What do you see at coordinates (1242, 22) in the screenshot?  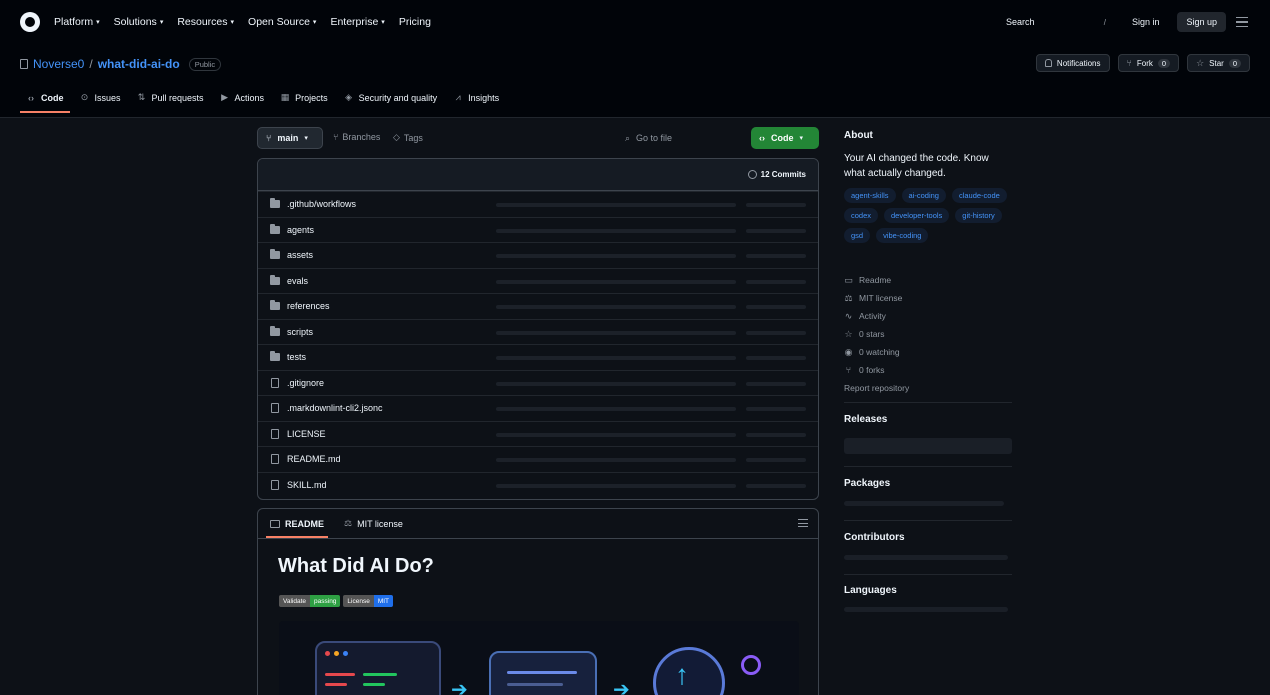 I see `menu-icon` at bounding box center [1242, 22].